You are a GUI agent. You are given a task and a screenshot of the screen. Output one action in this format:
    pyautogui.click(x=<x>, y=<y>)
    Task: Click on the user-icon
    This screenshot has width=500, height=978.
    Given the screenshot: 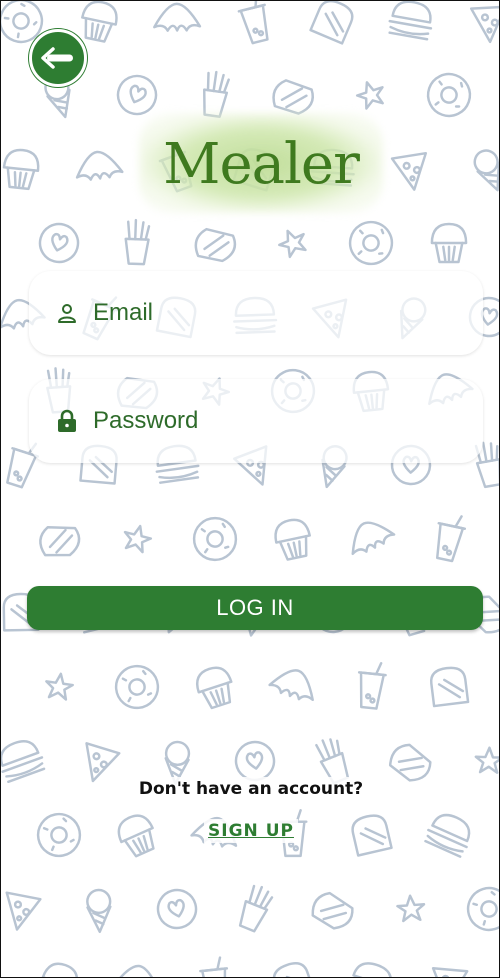 What is the action you would take?
    pyautogui.click(x=67, y=313)
    